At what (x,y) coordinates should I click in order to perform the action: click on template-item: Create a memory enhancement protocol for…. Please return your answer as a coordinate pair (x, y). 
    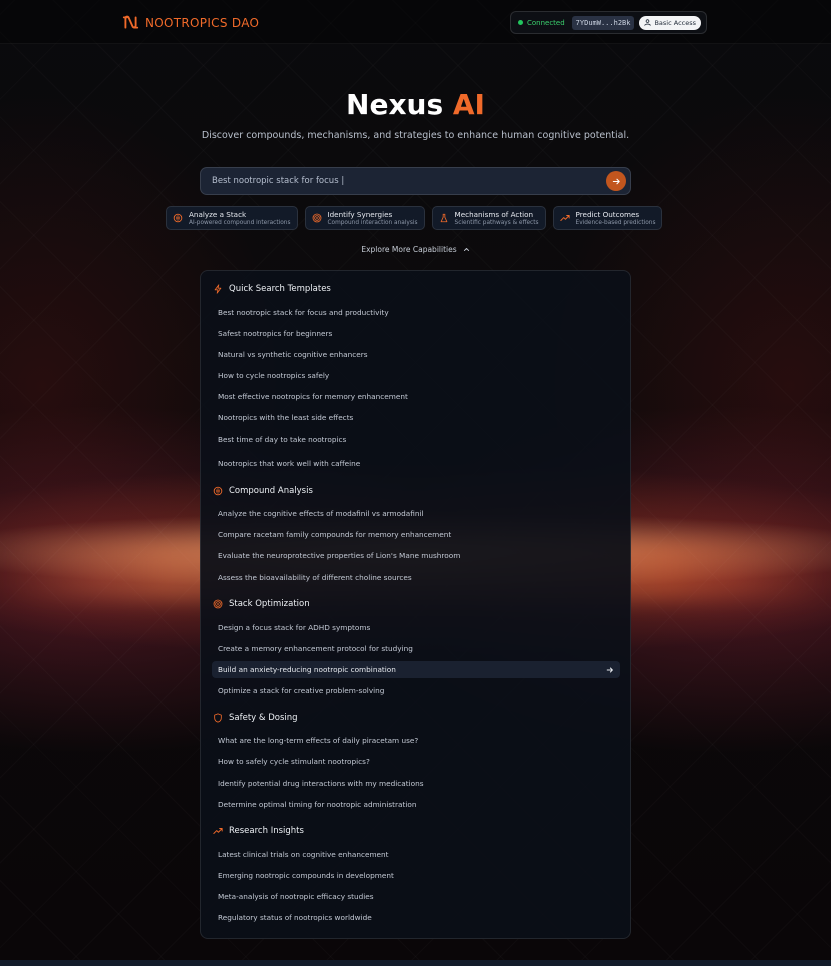
    Looking at the image, I should click on (416, 648).